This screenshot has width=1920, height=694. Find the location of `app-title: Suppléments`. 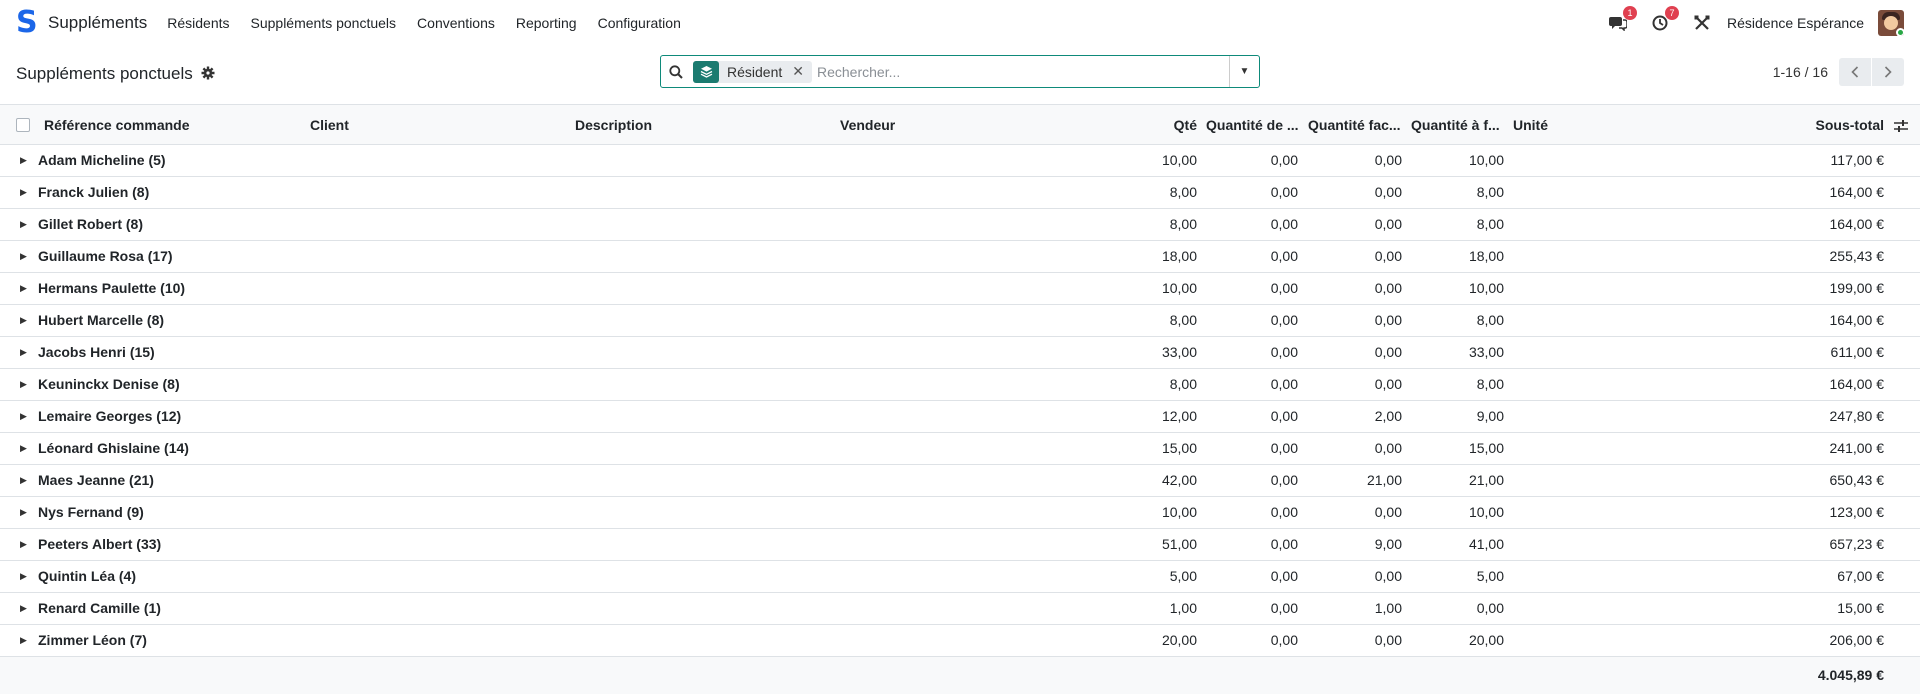

app-title: Suppléments is located at coordinates (97, 23).